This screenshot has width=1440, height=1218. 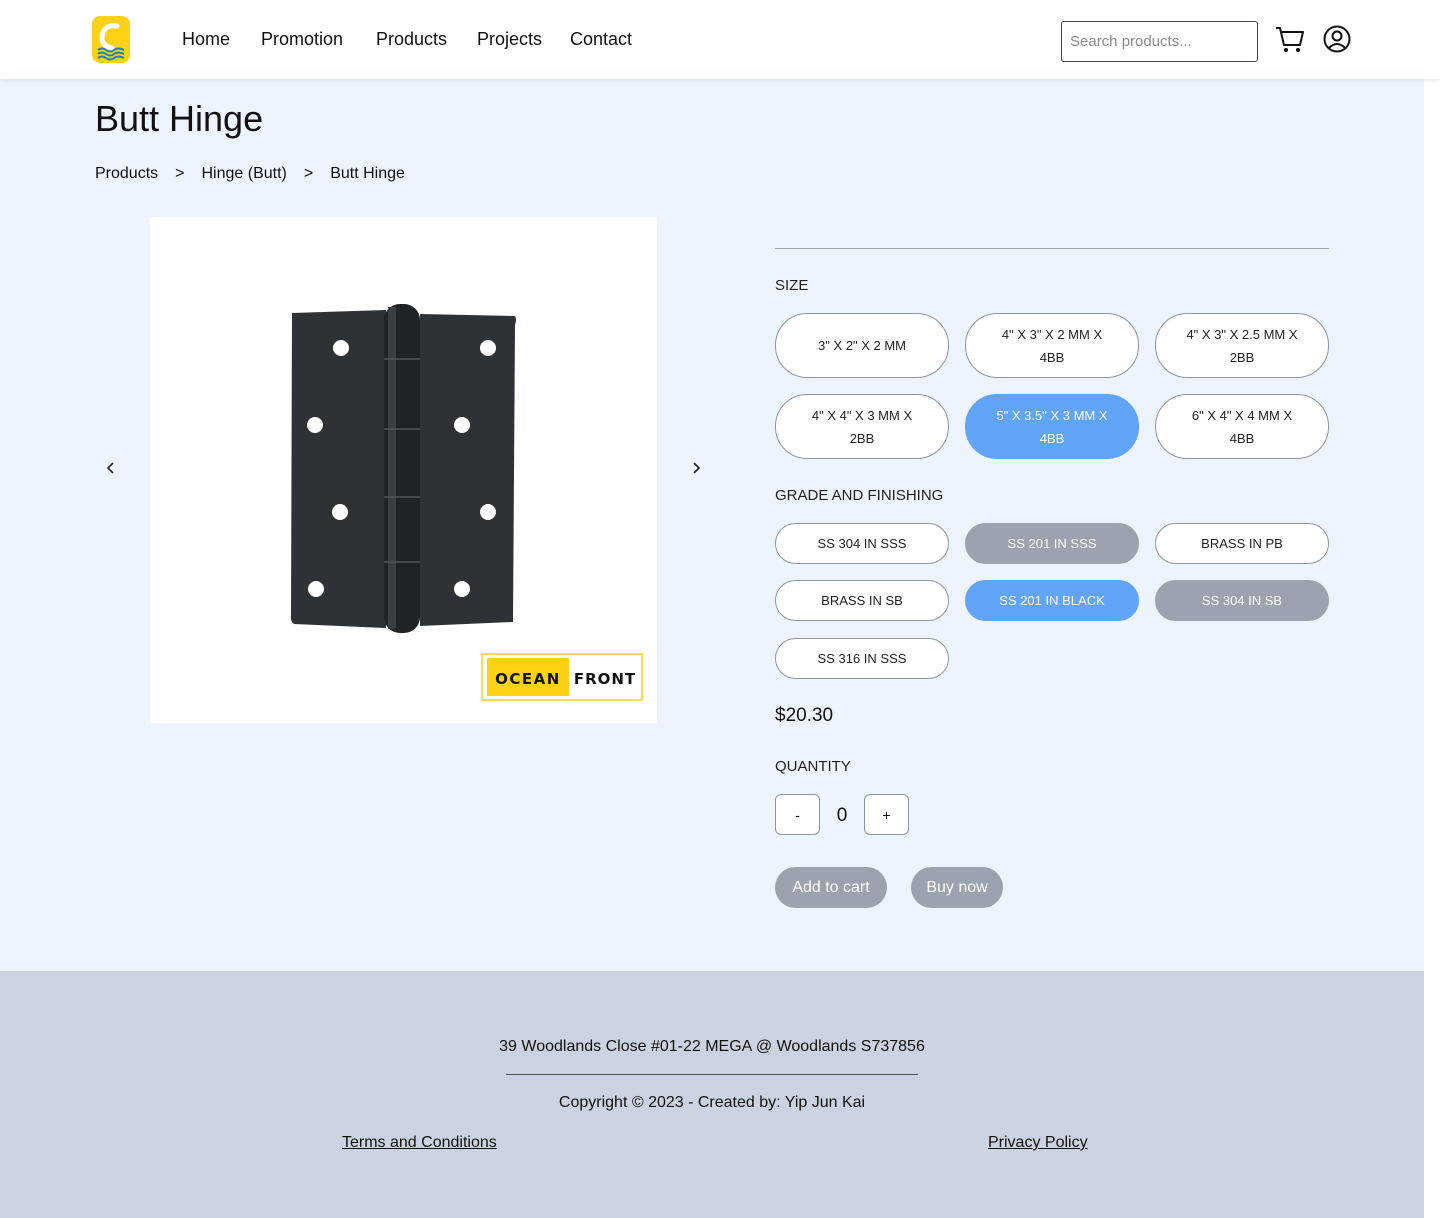 I want to click on cart-icon, so click(x=1290, y=39).